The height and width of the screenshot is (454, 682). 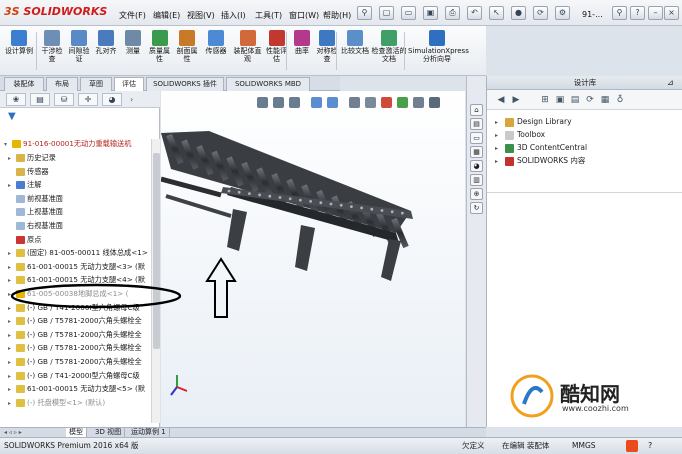 What do you see at coordinates (434, 102) in the screenshot?
I see `monitor-icon` at bounding box center [434, 102].